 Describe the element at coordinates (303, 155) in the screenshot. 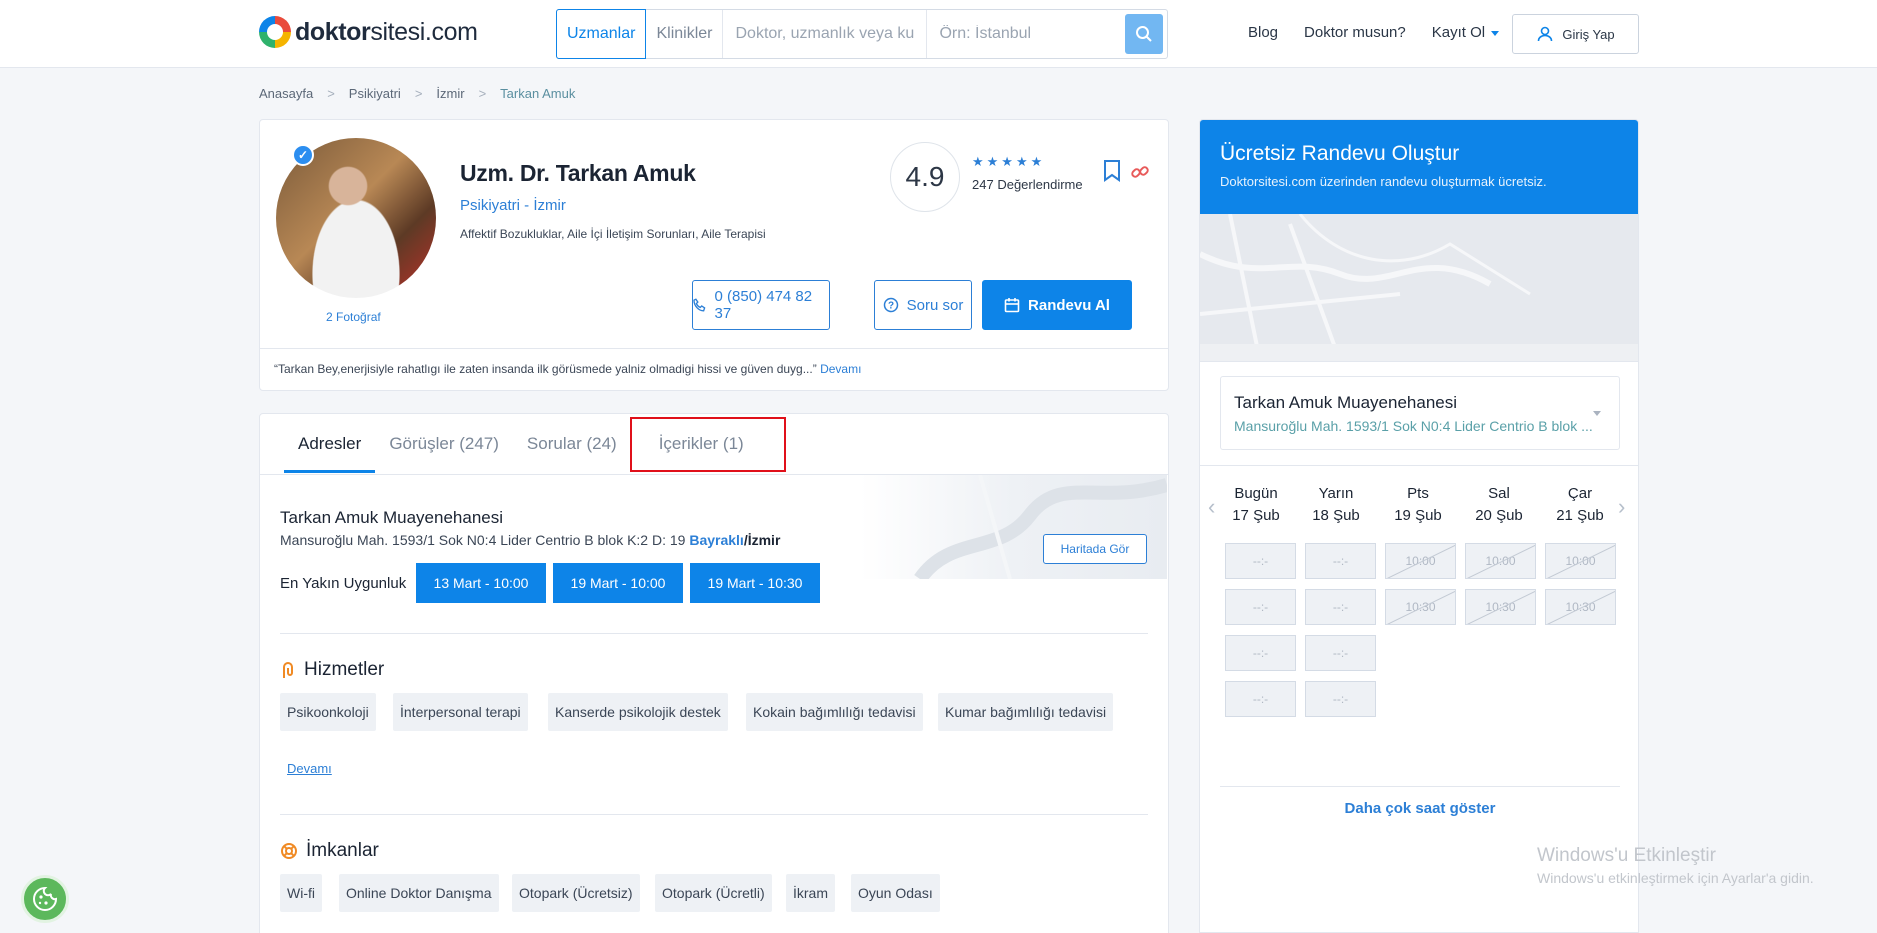

I see `verified-badge-icon: ✓` at that location.